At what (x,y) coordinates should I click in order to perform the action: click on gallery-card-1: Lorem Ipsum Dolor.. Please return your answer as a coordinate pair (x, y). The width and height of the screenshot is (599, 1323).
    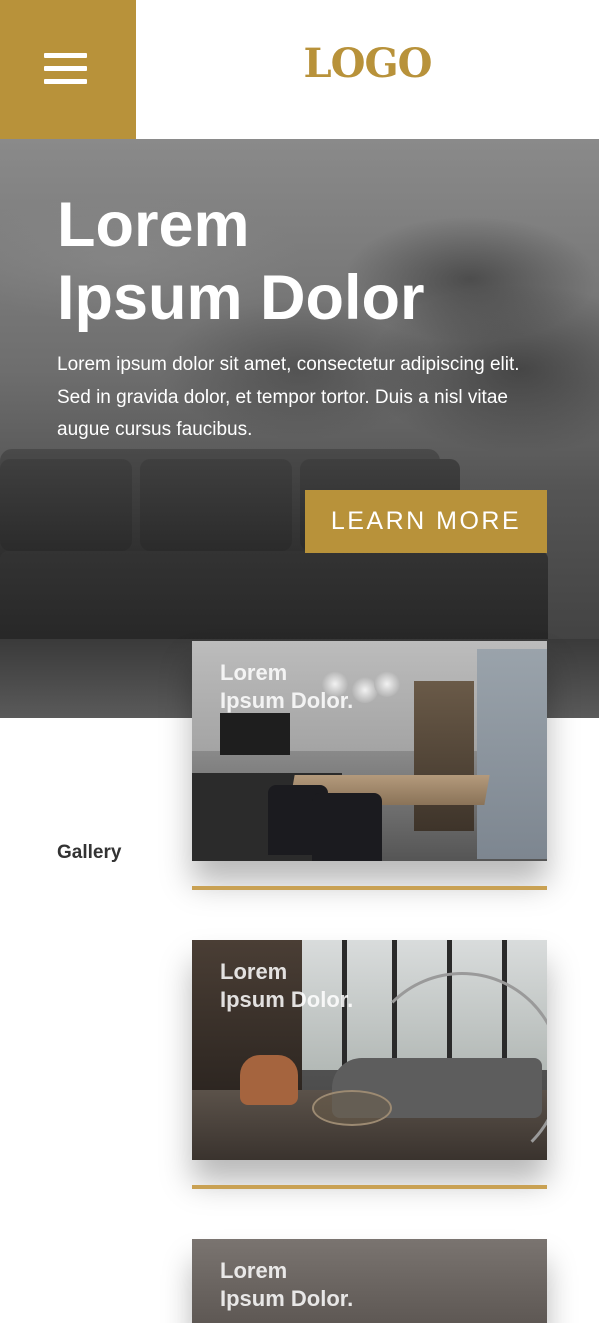
    Looking at the image, I should click on (369, 751).